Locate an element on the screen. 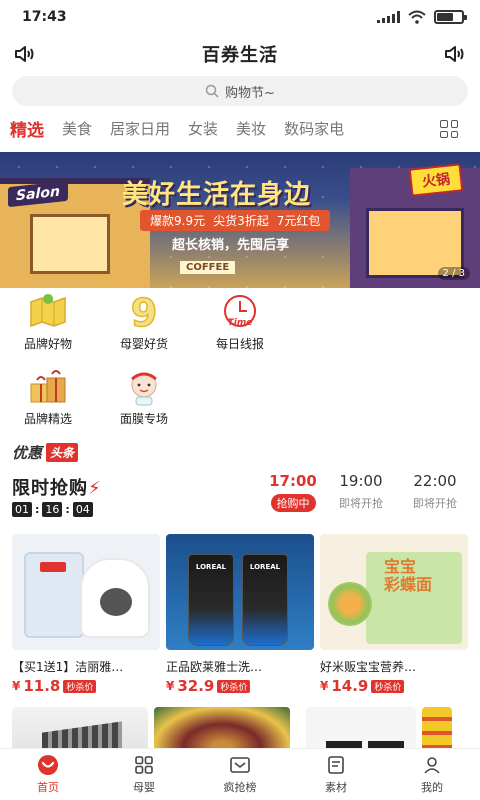 This screenshot has height=800, width=480. slot-time: 17:00 is located at coordinates (293, 481).